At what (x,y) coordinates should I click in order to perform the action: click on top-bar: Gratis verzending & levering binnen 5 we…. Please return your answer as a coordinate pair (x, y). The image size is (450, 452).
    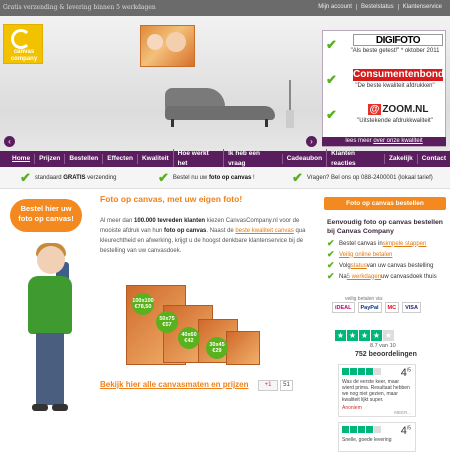
    Looking at the image, I should click on (225, 8).